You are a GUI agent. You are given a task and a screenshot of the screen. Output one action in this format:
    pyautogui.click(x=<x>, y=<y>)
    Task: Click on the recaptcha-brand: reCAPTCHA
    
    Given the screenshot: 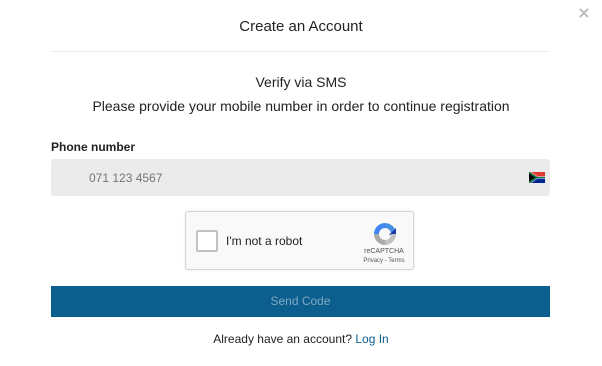 What is the action you would take?
    pyautogui.click(x=384, y=251)
    